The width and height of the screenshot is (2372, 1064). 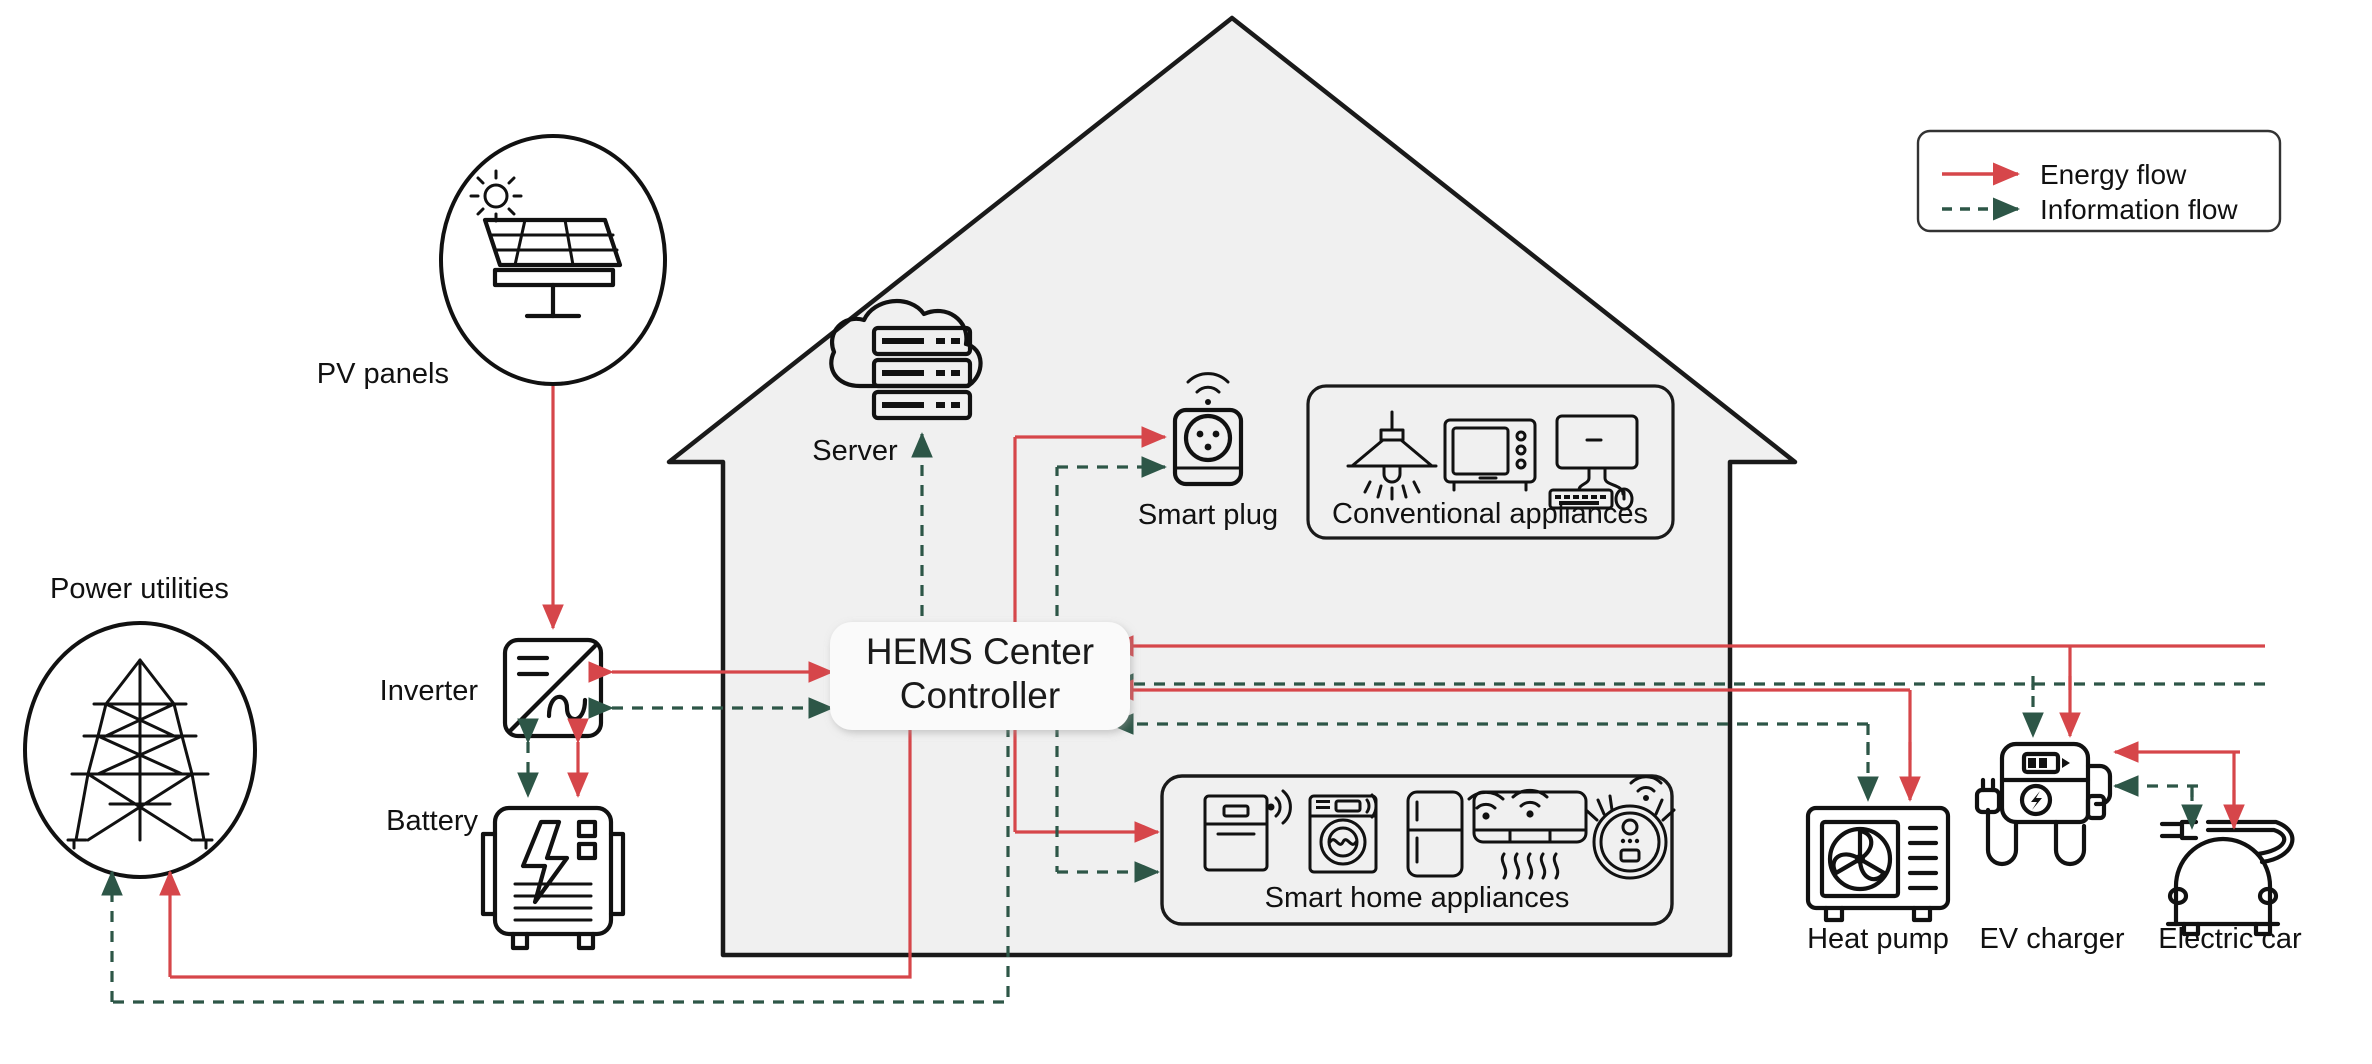 What do you see at coordinates (1490, 514) in the screenshot?
I see `conventional-appliances-label: Conventional appliances` at bounding box center [1490, 514].